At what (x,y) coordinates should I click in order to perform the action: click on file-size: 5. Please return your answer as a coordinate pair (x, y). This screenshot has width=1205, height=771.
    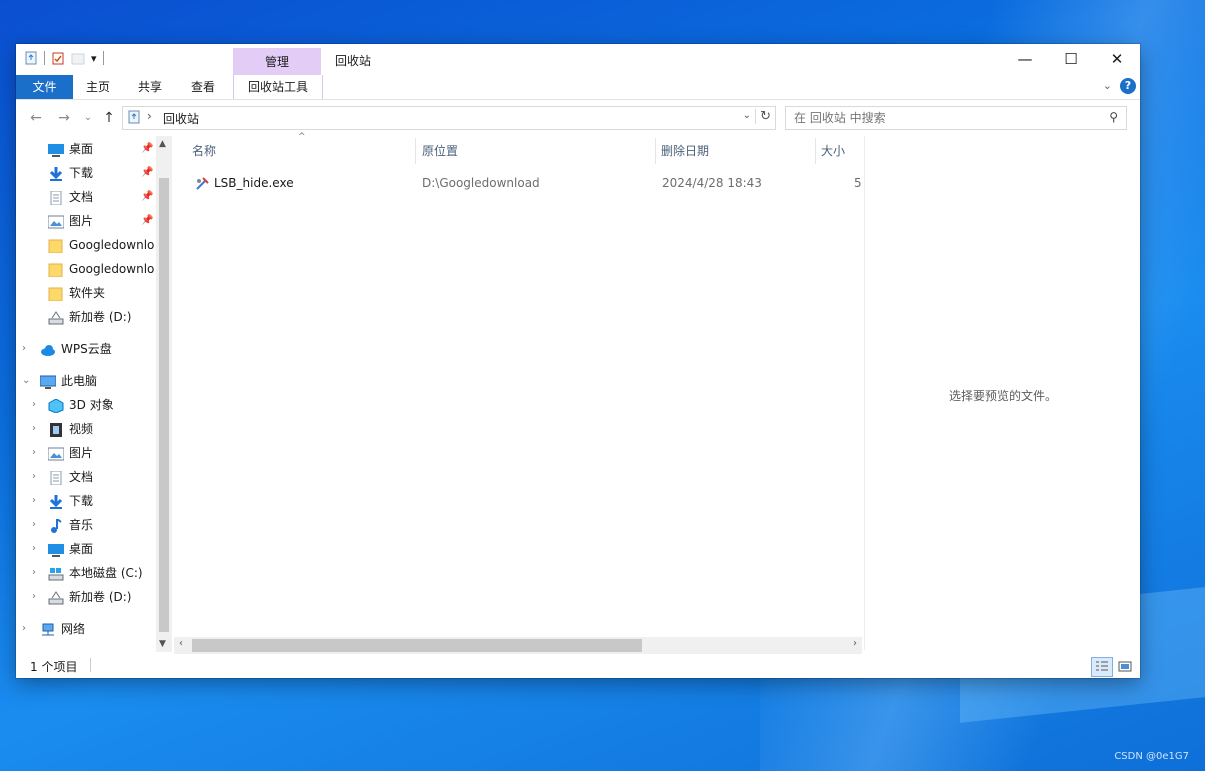
    Looking at the image, I should click on (858, 183).